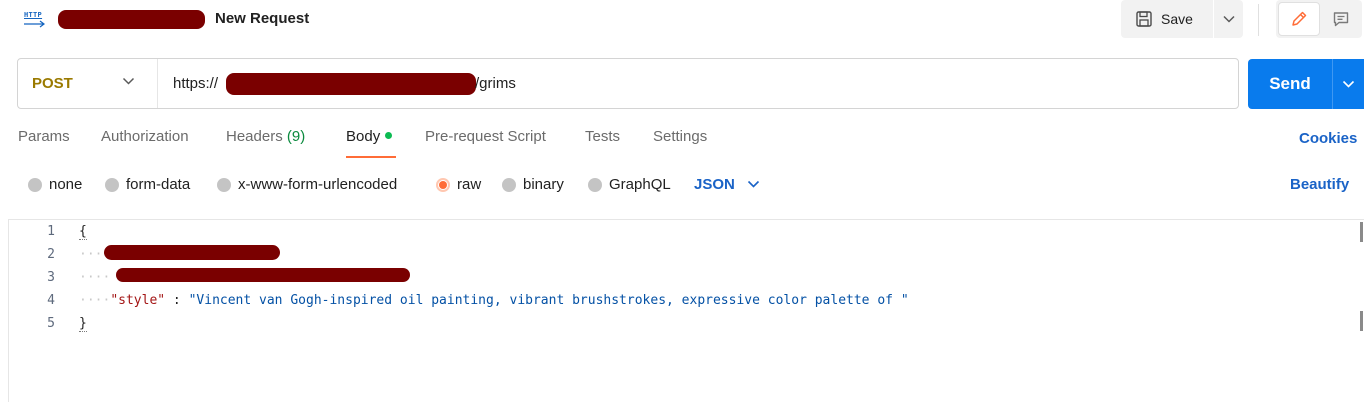  I want to click on edit-mode-button, so click(1299, 19).